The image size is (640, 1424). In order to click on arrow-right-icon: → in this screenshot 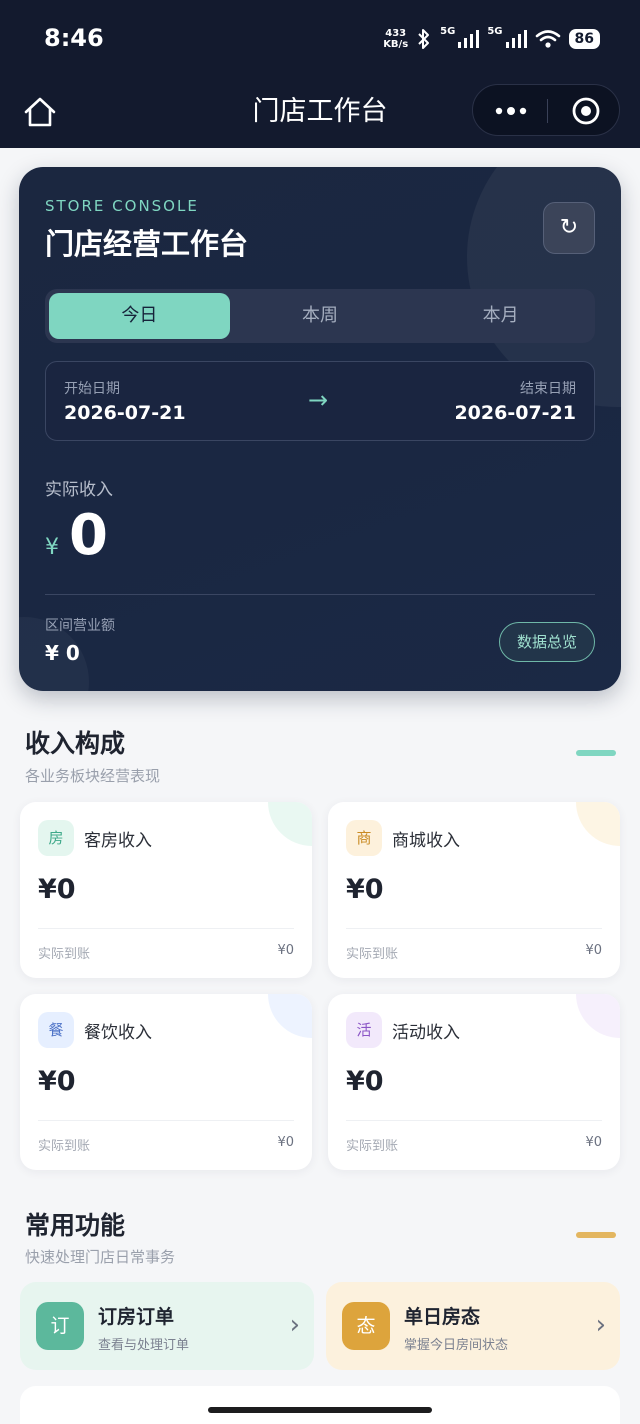, I will do `click(318, 400)`.